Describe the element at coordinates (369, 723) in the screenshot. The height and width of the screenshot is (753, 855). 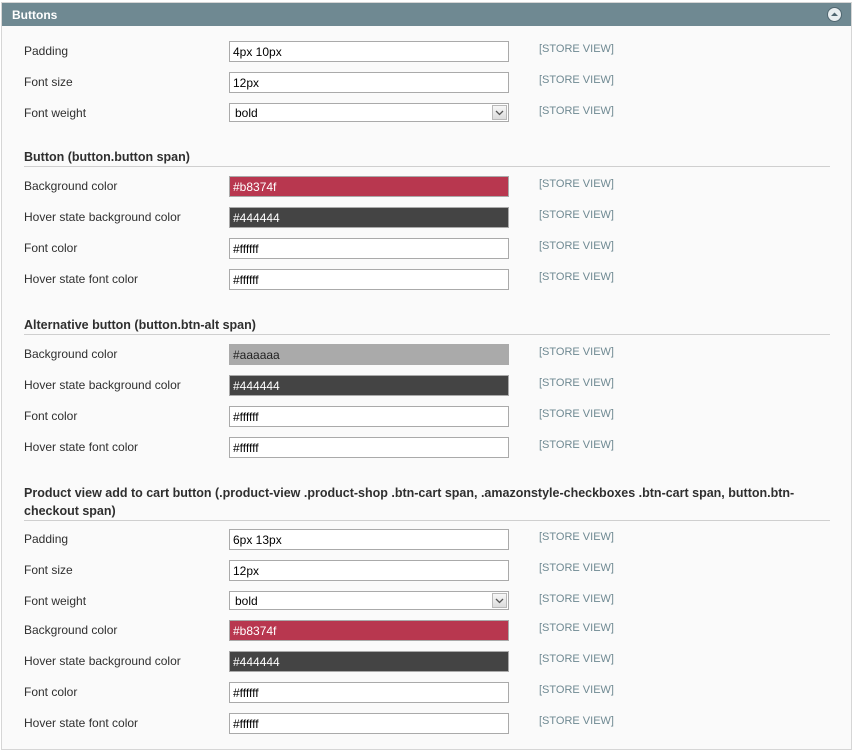
I see `cart-hover-font-color-input` at that location.